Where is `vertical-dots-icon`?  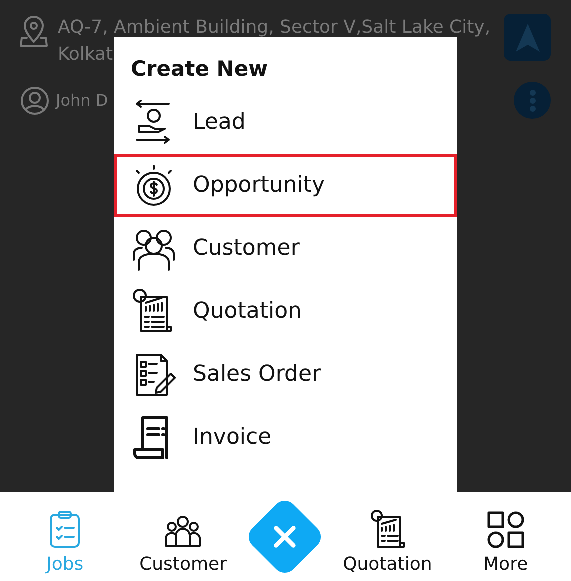
vertical-dots-icon is located at coordinates (532, 100).